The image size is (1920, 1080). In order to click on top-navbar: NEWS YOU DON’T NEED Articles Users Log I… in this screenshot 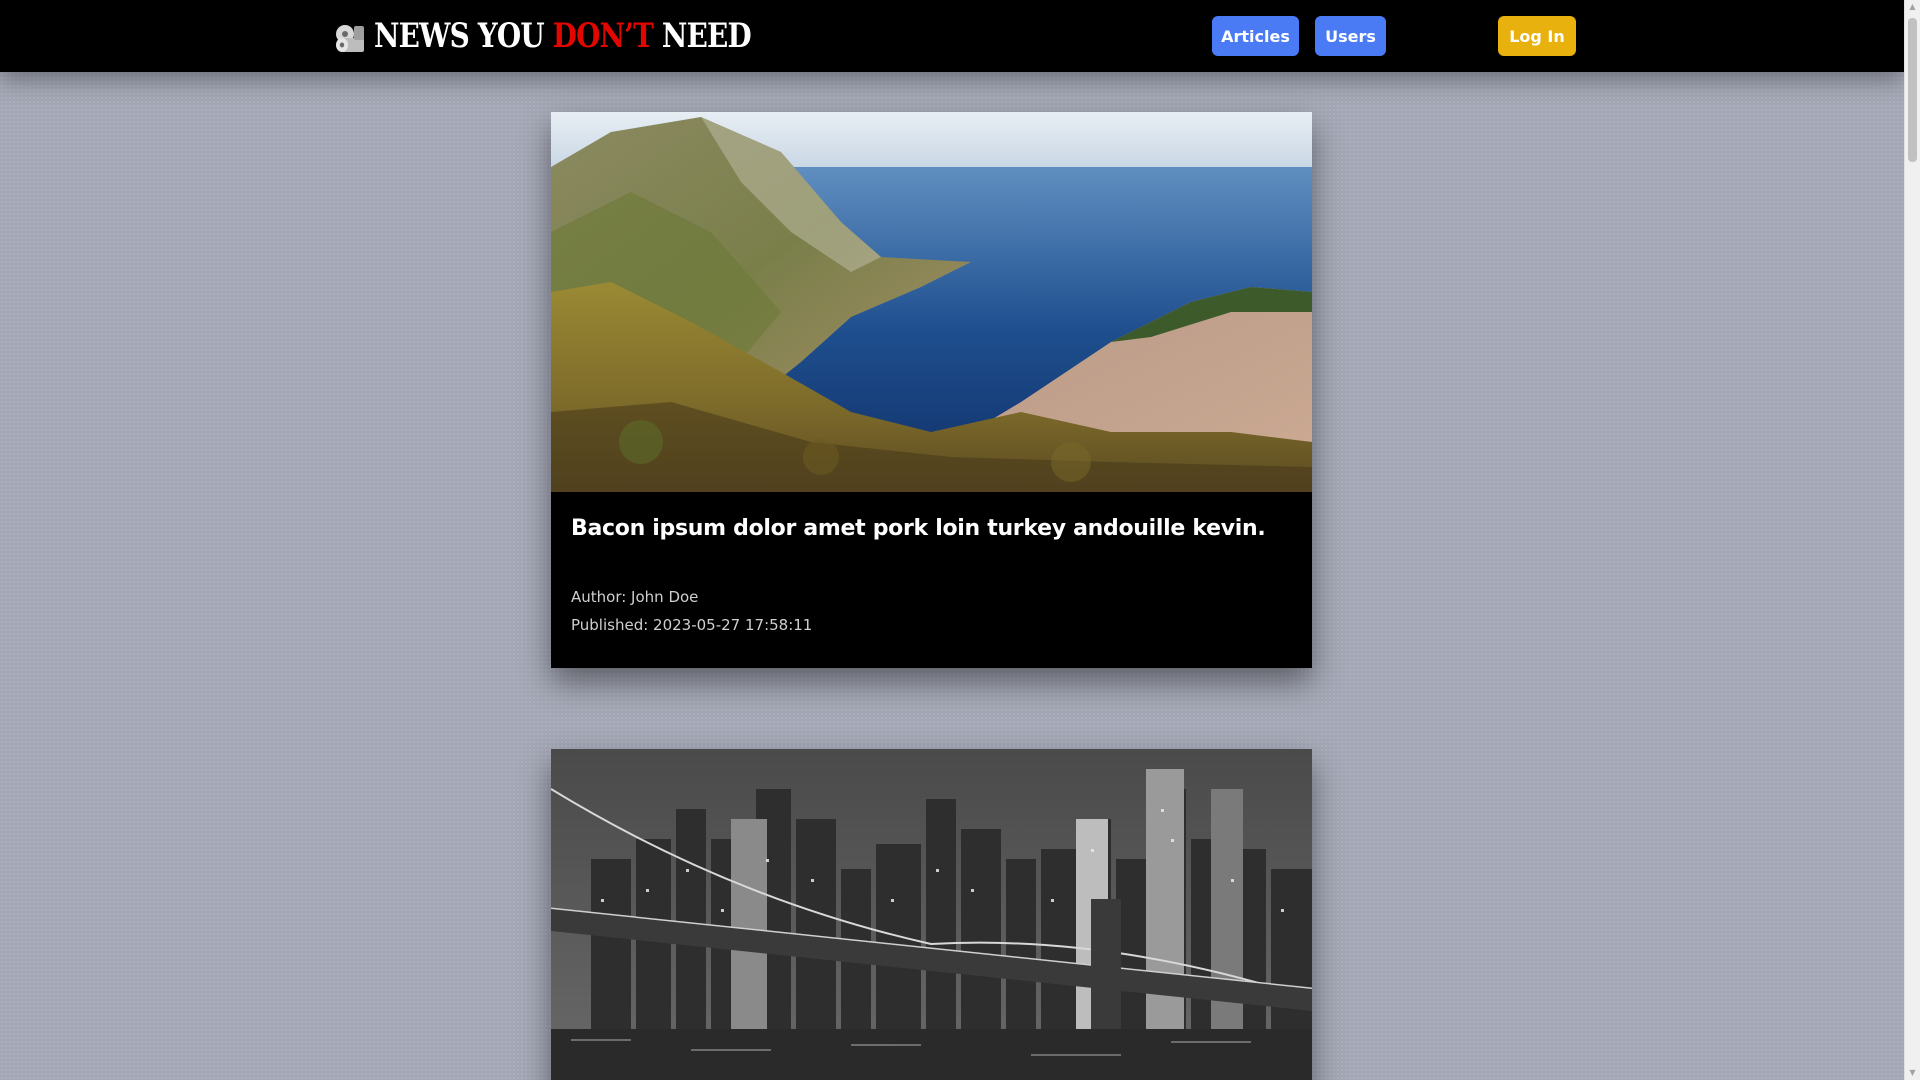, I will do `click(952, 36)`.